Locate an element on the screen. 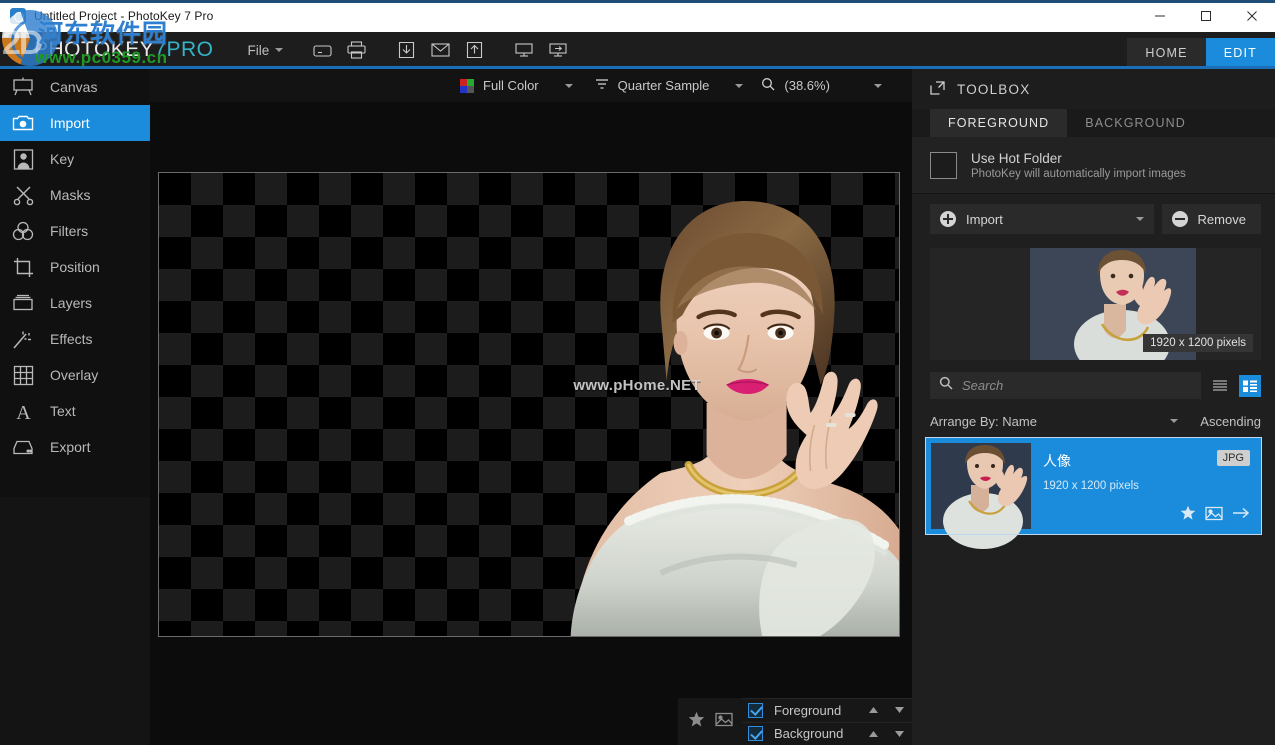  sidebar-item-label: Overlay is located at coordinates (74, 375).